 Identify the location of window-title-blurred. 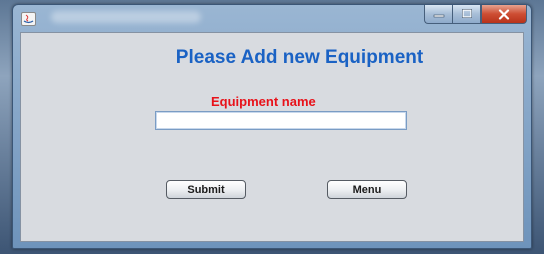
(126, 17).